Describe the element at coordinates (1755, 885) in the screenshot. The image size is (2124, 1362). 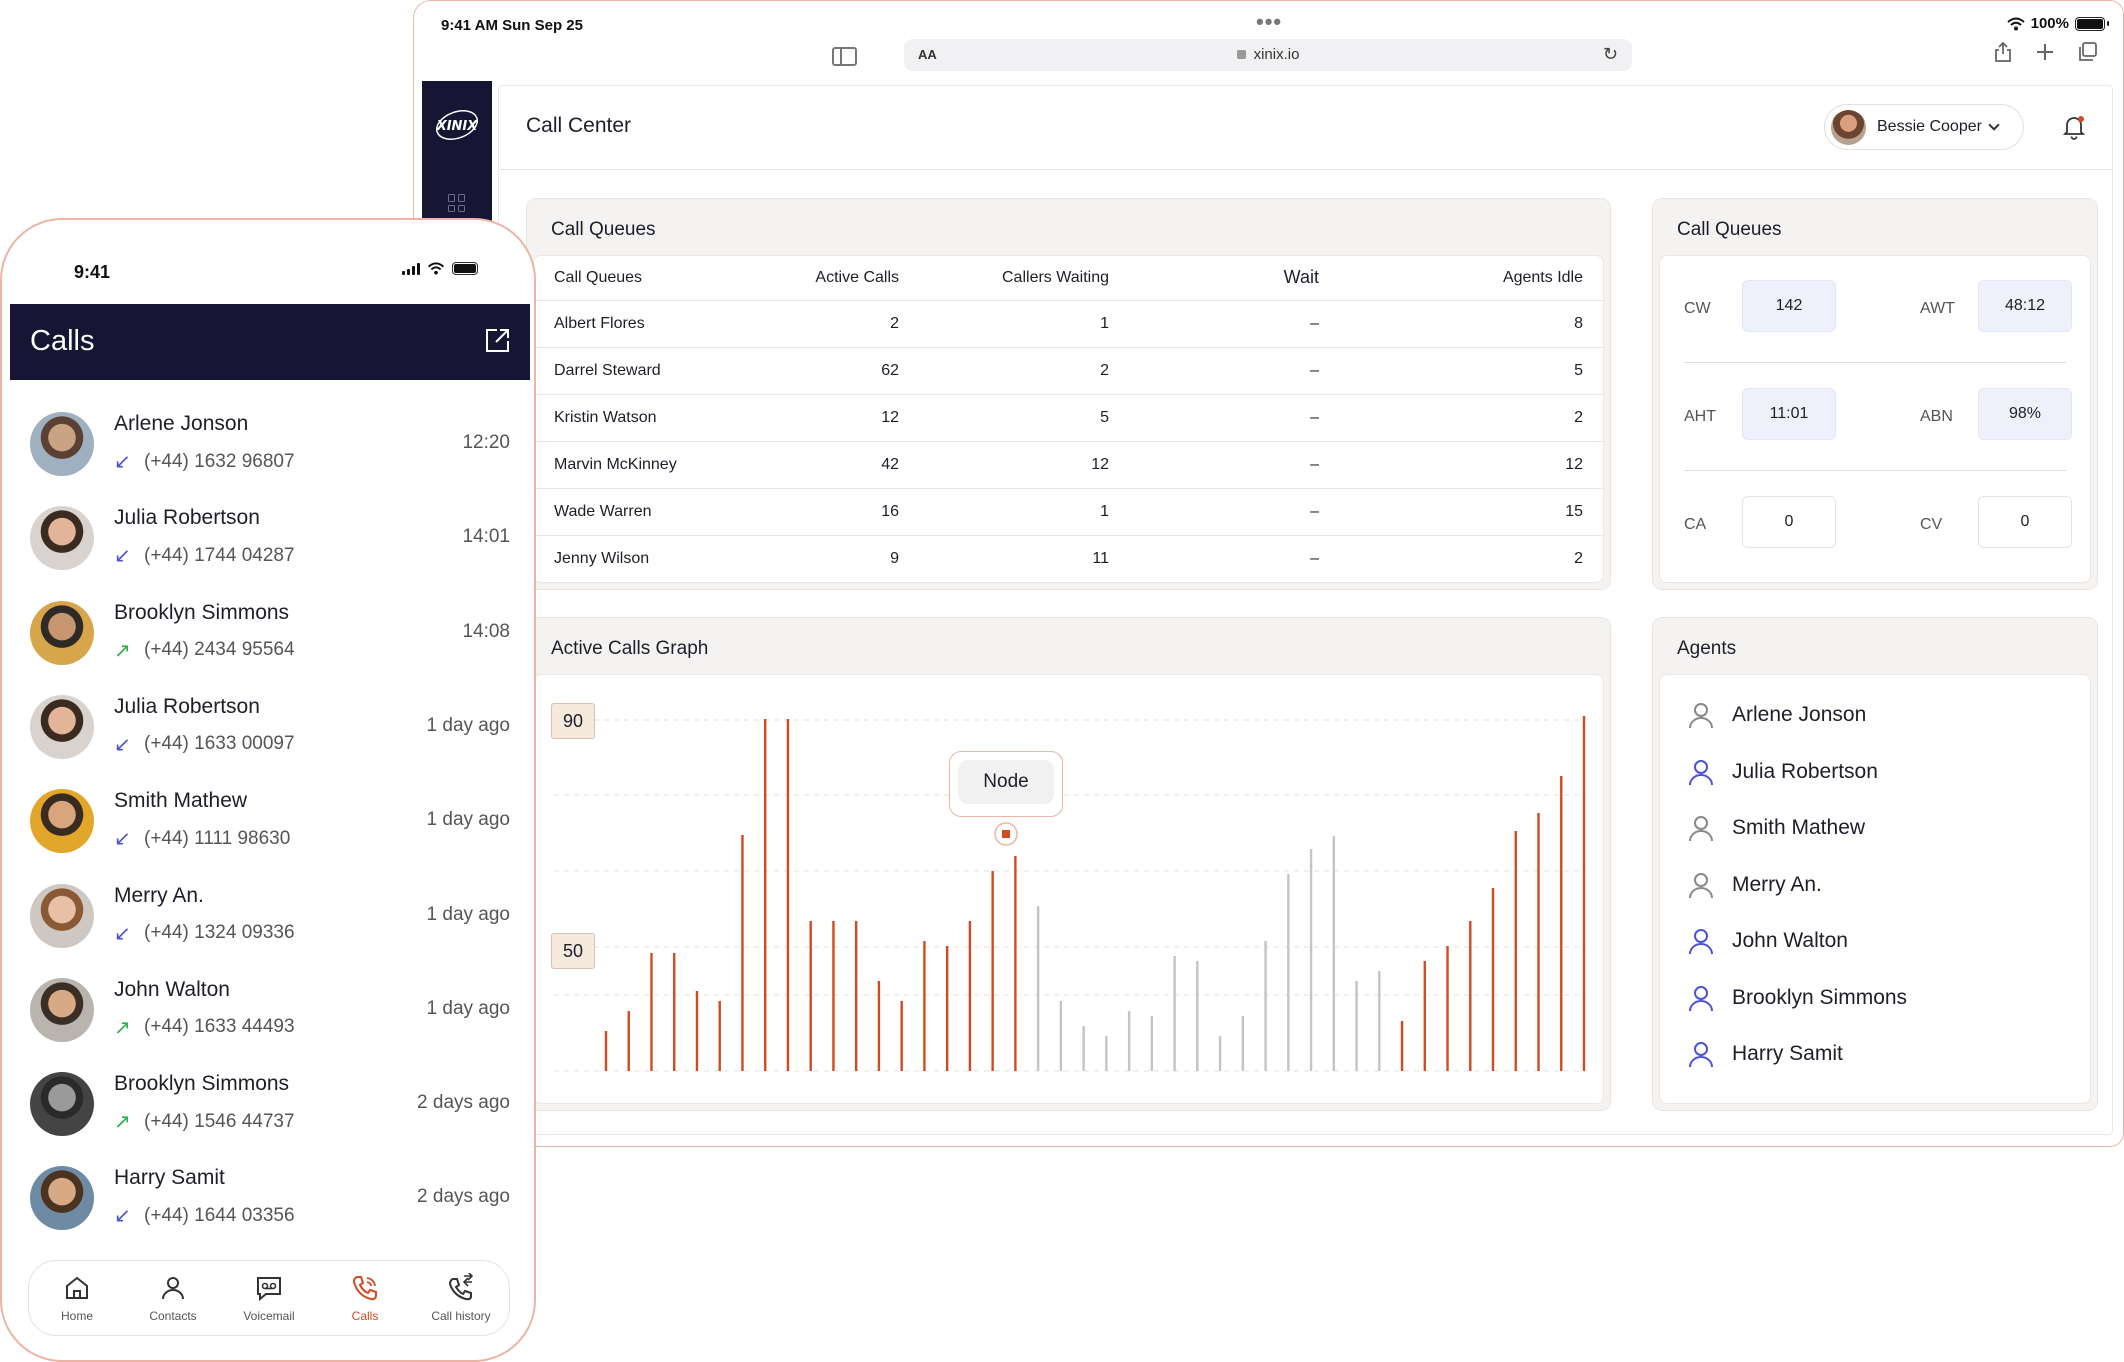
I see `agent-item: Merry An.` at that location.